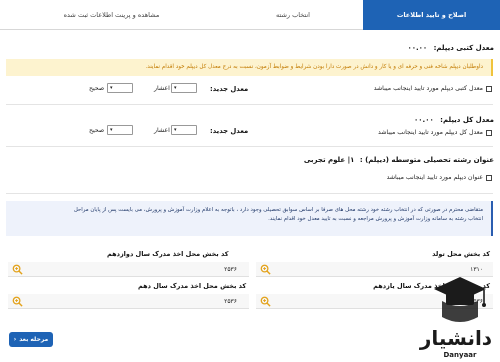 This screenshot has height=362, width=500. I want to click on graduation-cap-icon: دانشیار Danyaar, so click(455, 318).